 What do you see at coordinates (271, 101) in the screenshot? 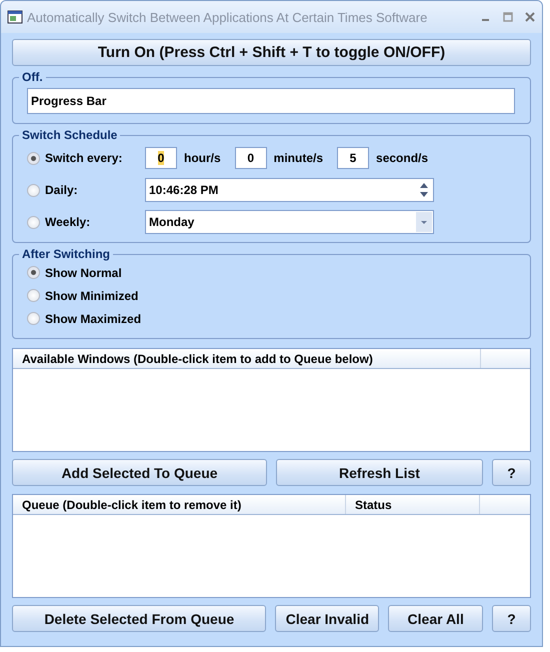
I see `status-field: Progress Bar` at bounding box center [271, 101].